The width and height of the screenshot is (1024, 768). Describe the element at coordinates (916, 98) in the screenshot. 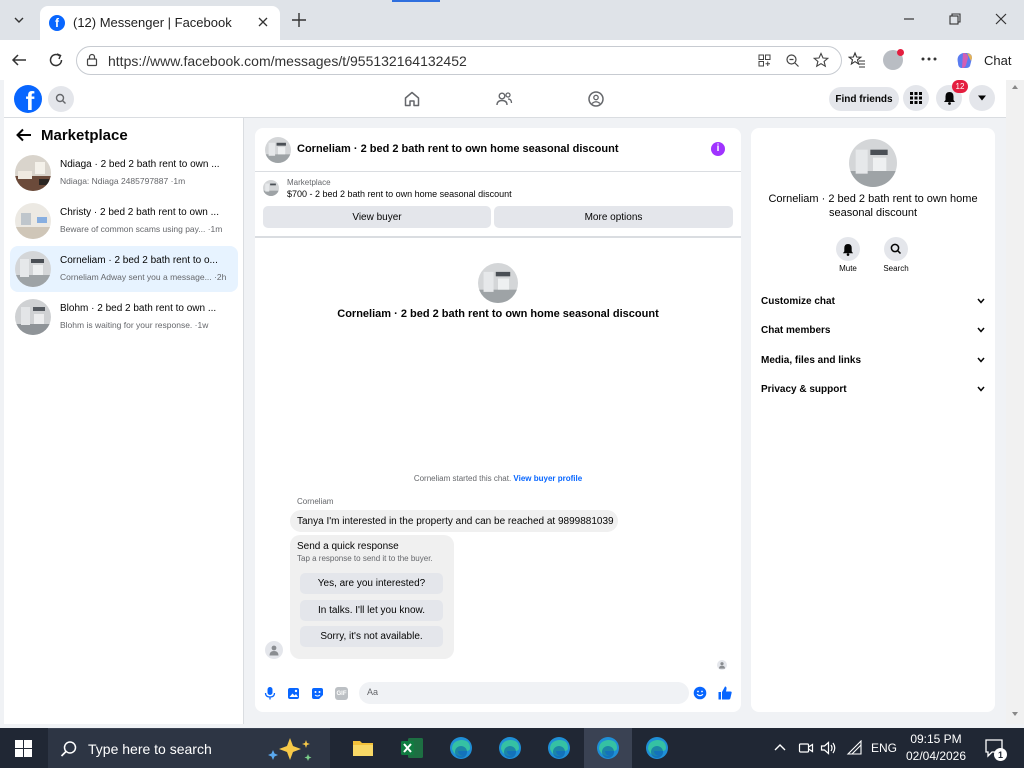

I see `menu-button` at that location.